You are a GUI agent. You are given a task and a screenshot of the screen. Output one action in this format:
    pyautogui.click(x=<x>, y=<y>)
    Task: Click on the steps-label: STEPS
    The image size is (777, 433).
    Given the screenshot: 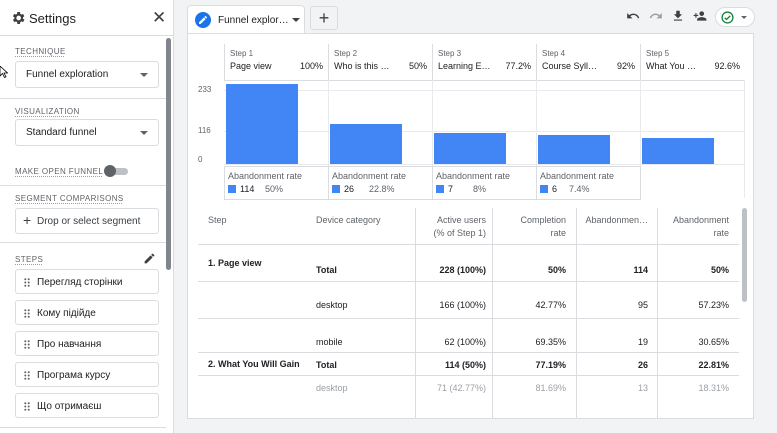 What is the action you would take?
    pyautogui.click(x=29, y=259)
    